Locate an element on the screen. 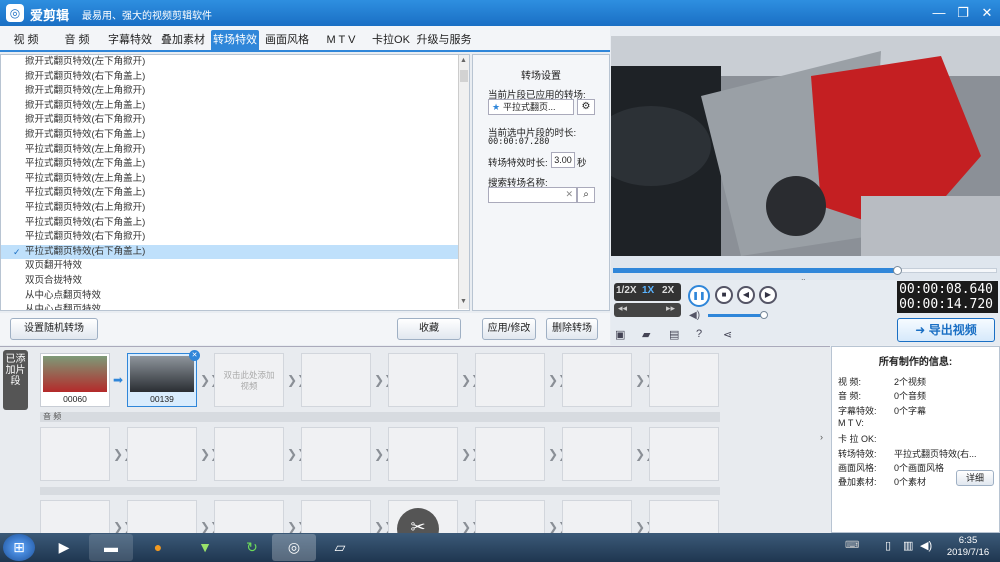  speaker-icon: ◀) is located at coordinates (926, 545).